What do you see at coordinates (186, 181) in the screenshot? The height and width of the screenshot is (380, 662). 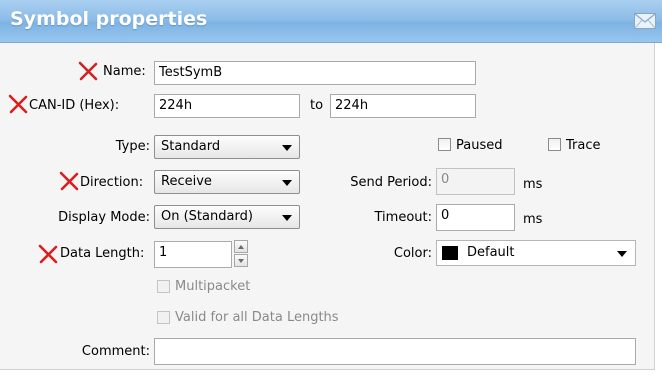 I see `direction-select-value: Receive` at bounding box center [186, 181].